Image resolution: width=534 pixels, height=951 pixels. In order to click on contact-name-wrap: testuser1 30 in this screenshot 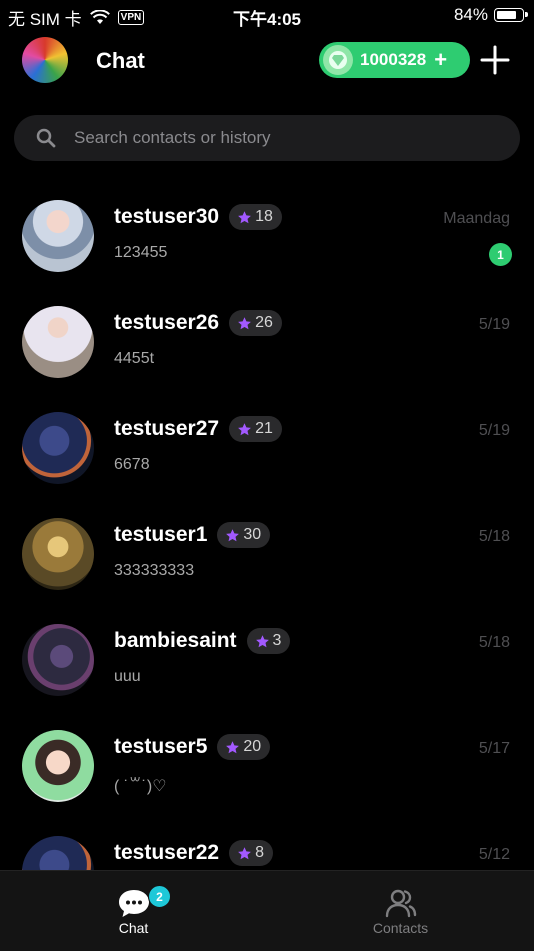, I will do `click(192, 535)`.